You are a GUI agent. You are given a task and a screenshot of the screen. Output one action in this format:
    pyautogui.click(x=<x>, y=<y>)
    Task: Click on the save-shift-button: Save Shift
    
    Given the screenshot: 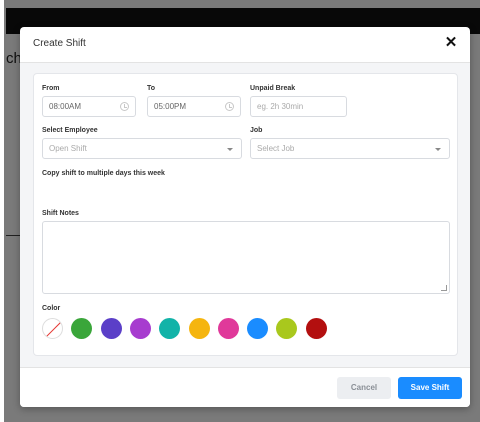 What is the action you would take?
    pyautogui.click(x=430, y=388)
    